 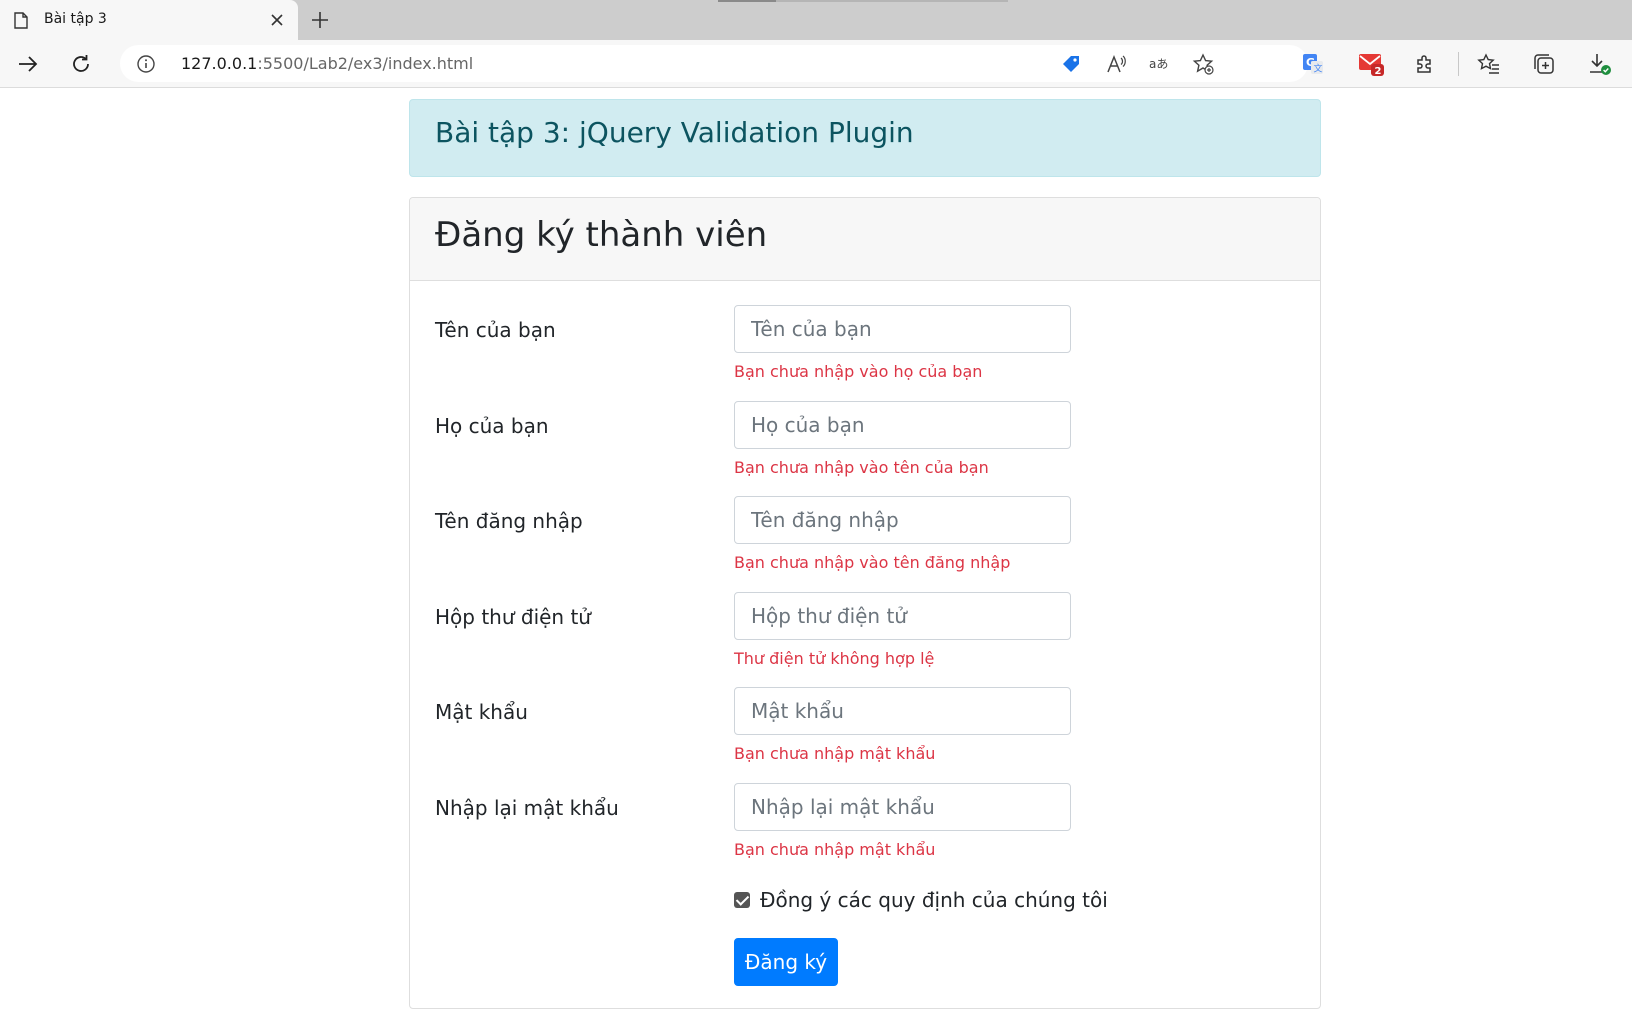 I want to click on mail-badge: 2, so click(x=1378, y=71).